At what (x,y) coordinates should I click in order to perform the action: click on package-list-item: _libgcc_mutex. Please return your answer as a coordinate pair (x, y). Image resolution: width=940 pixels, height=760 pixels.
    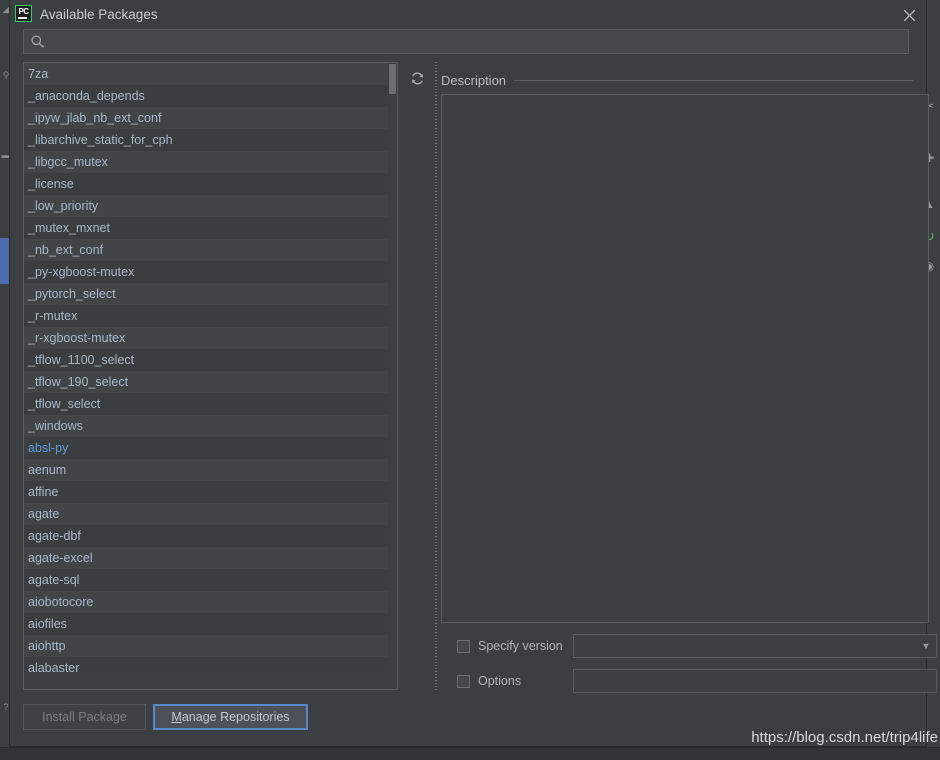
    Looking at the image, I should click on (210, 162).